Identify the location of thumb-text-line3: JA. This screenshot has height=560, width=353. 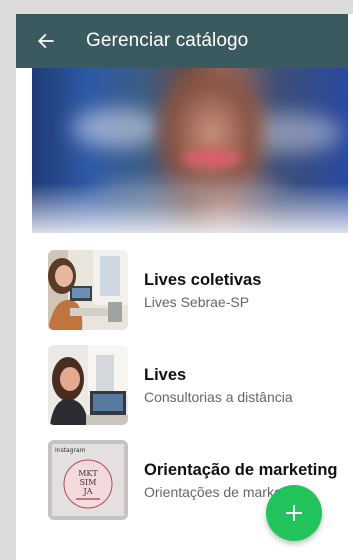
(88, 491).